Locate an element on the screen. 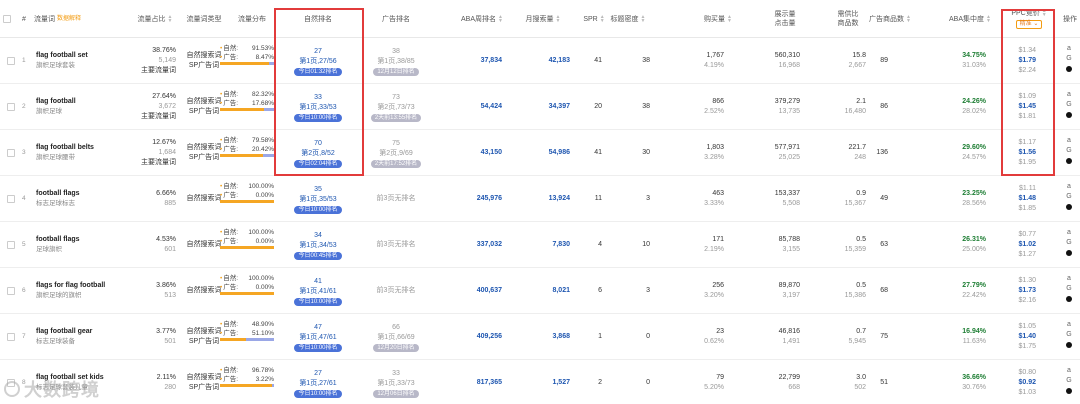 This screenshot has height=404, width=1080. select-all-checkbox is located at coordinates (7, 19).